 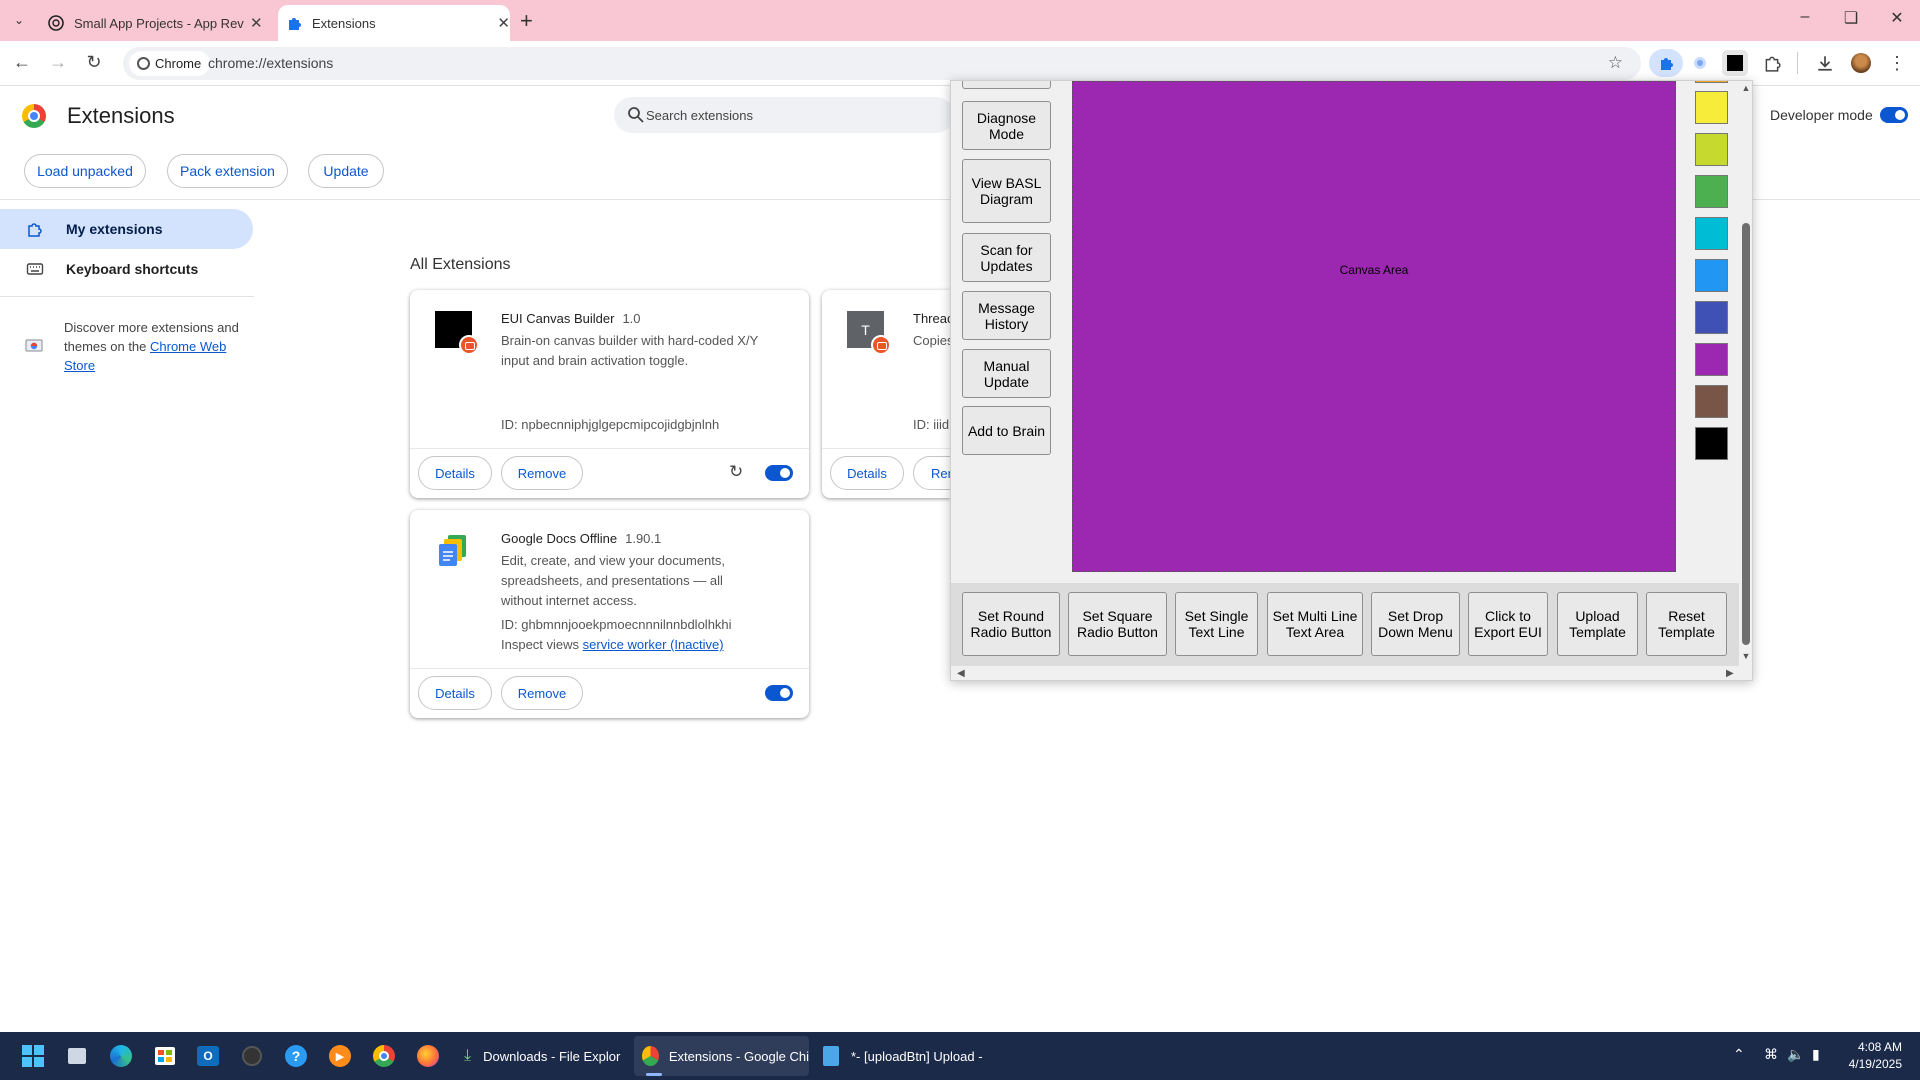 What do you see at coordinates (165, 1056) in the screenshot?
I see `microsoft-store-icon` at bounding box center [165, 1056].